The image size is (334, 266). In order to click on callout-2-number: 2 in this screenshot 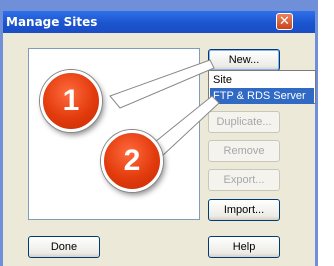, I will do `click(132, 160)`.